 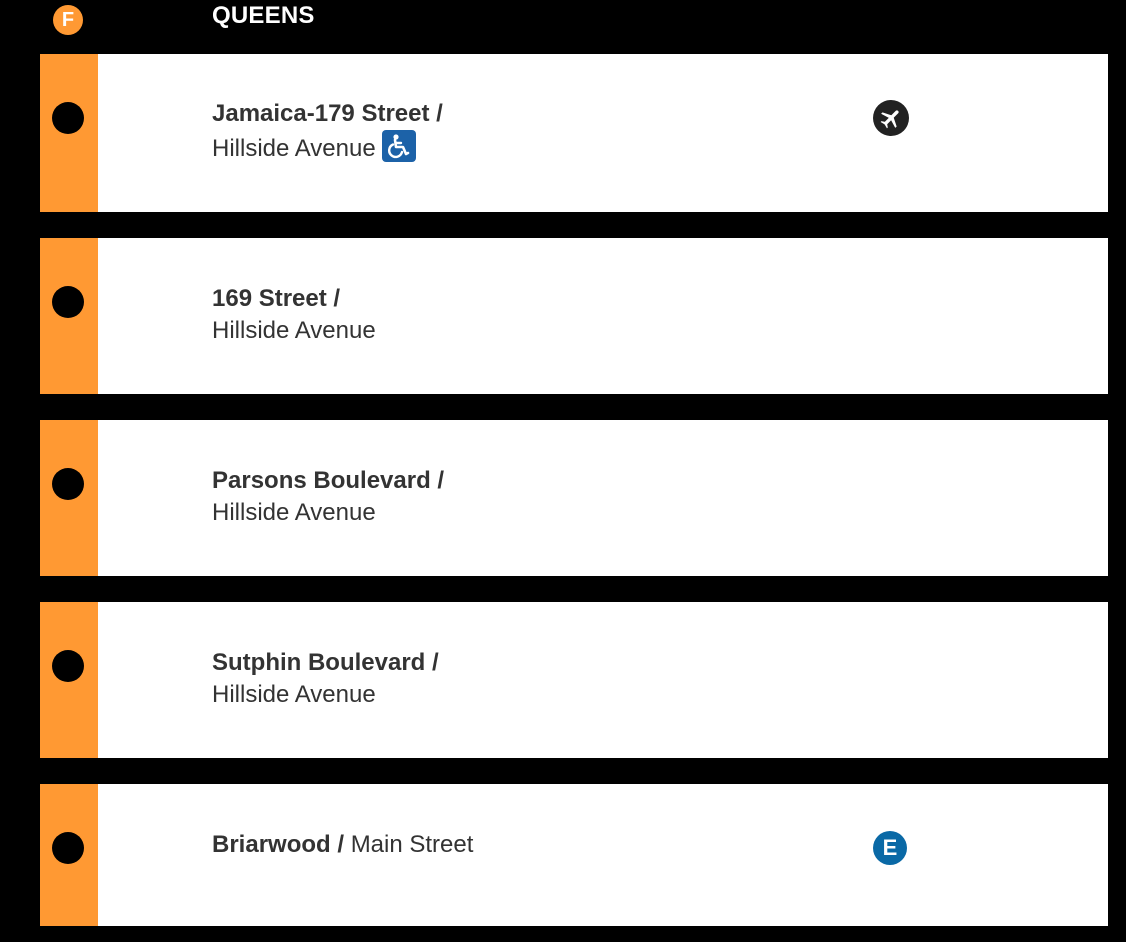 I want to click on borough-title: QUEENS, so click(x=263, y=15).